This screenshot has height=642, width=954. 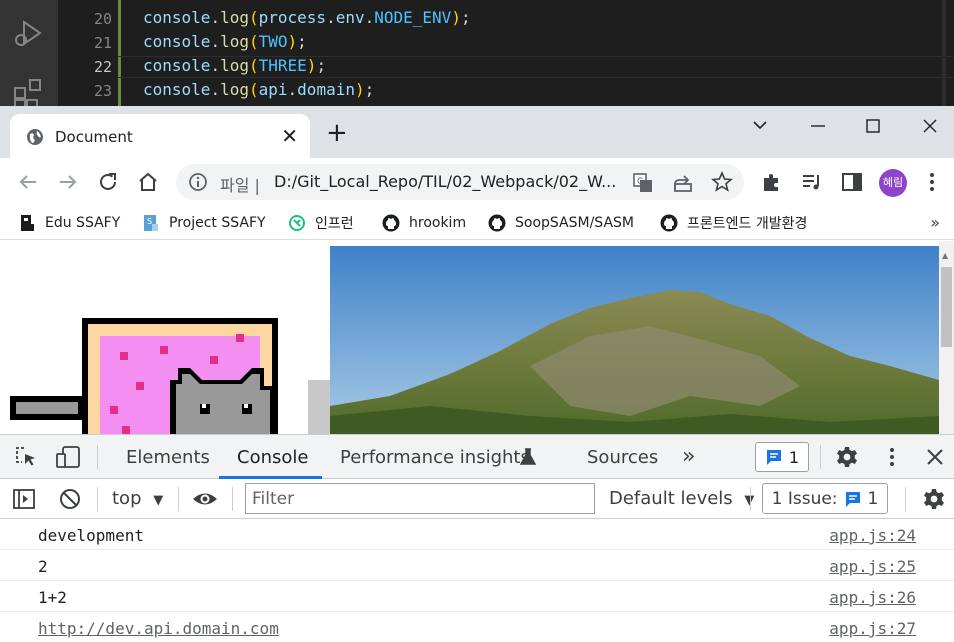 What do you see at coordinates (930, 126) in the screenshot?
I see `window-close-icon` at bounding box center [930, 126].